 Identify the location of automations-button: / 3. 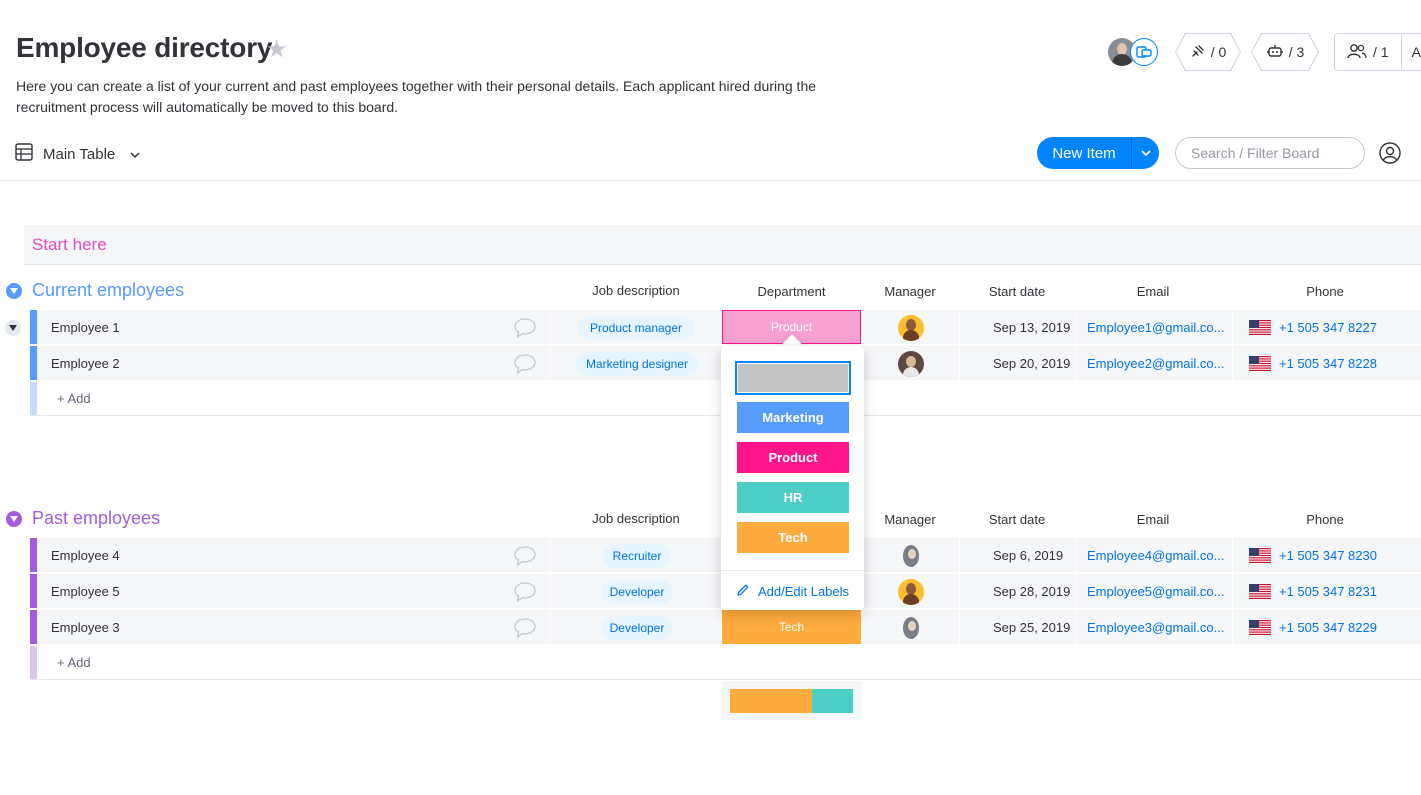
(1285, 52).